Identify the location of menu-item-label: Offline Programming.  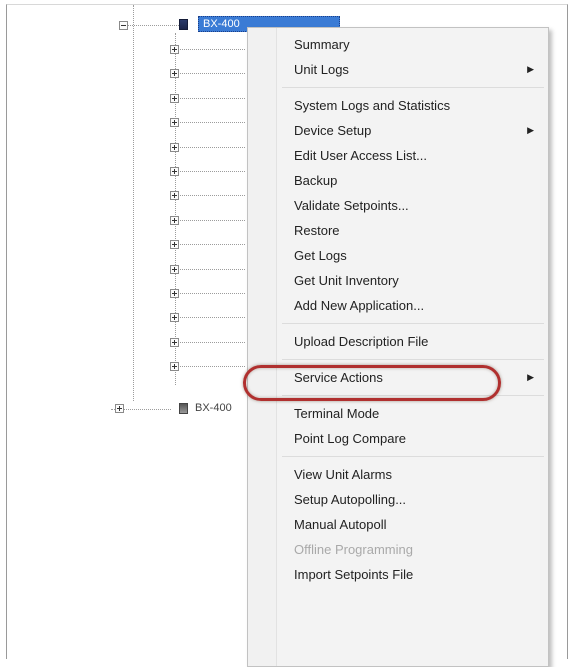
(353, 549).